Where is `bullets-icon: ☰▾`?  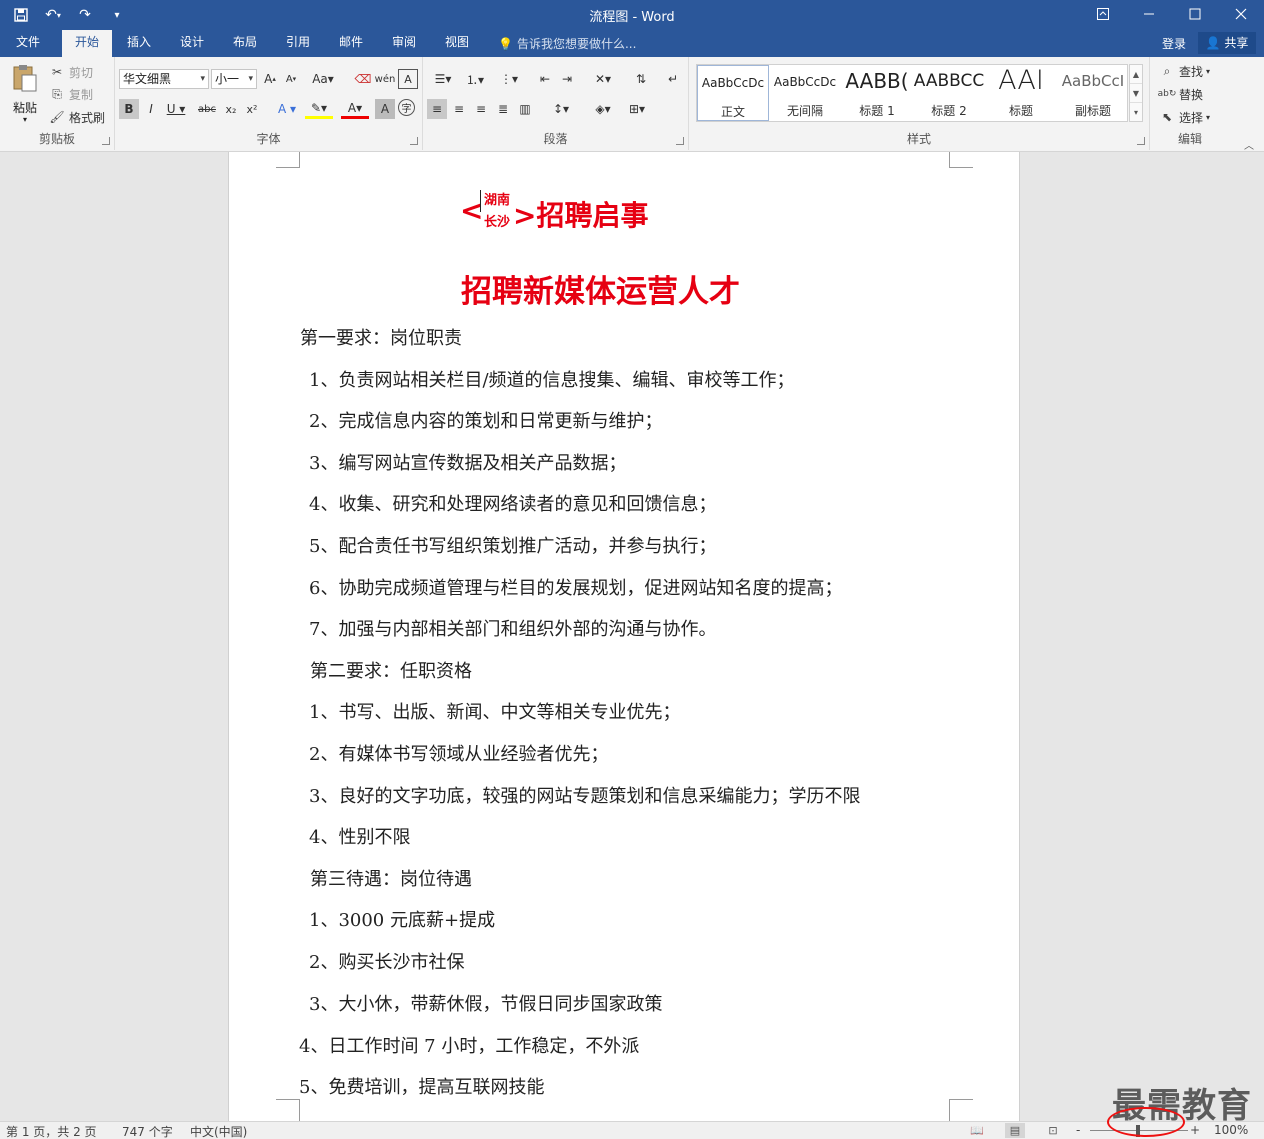
bullets-icon: ☰▾ is located at coordinates (443, 79).